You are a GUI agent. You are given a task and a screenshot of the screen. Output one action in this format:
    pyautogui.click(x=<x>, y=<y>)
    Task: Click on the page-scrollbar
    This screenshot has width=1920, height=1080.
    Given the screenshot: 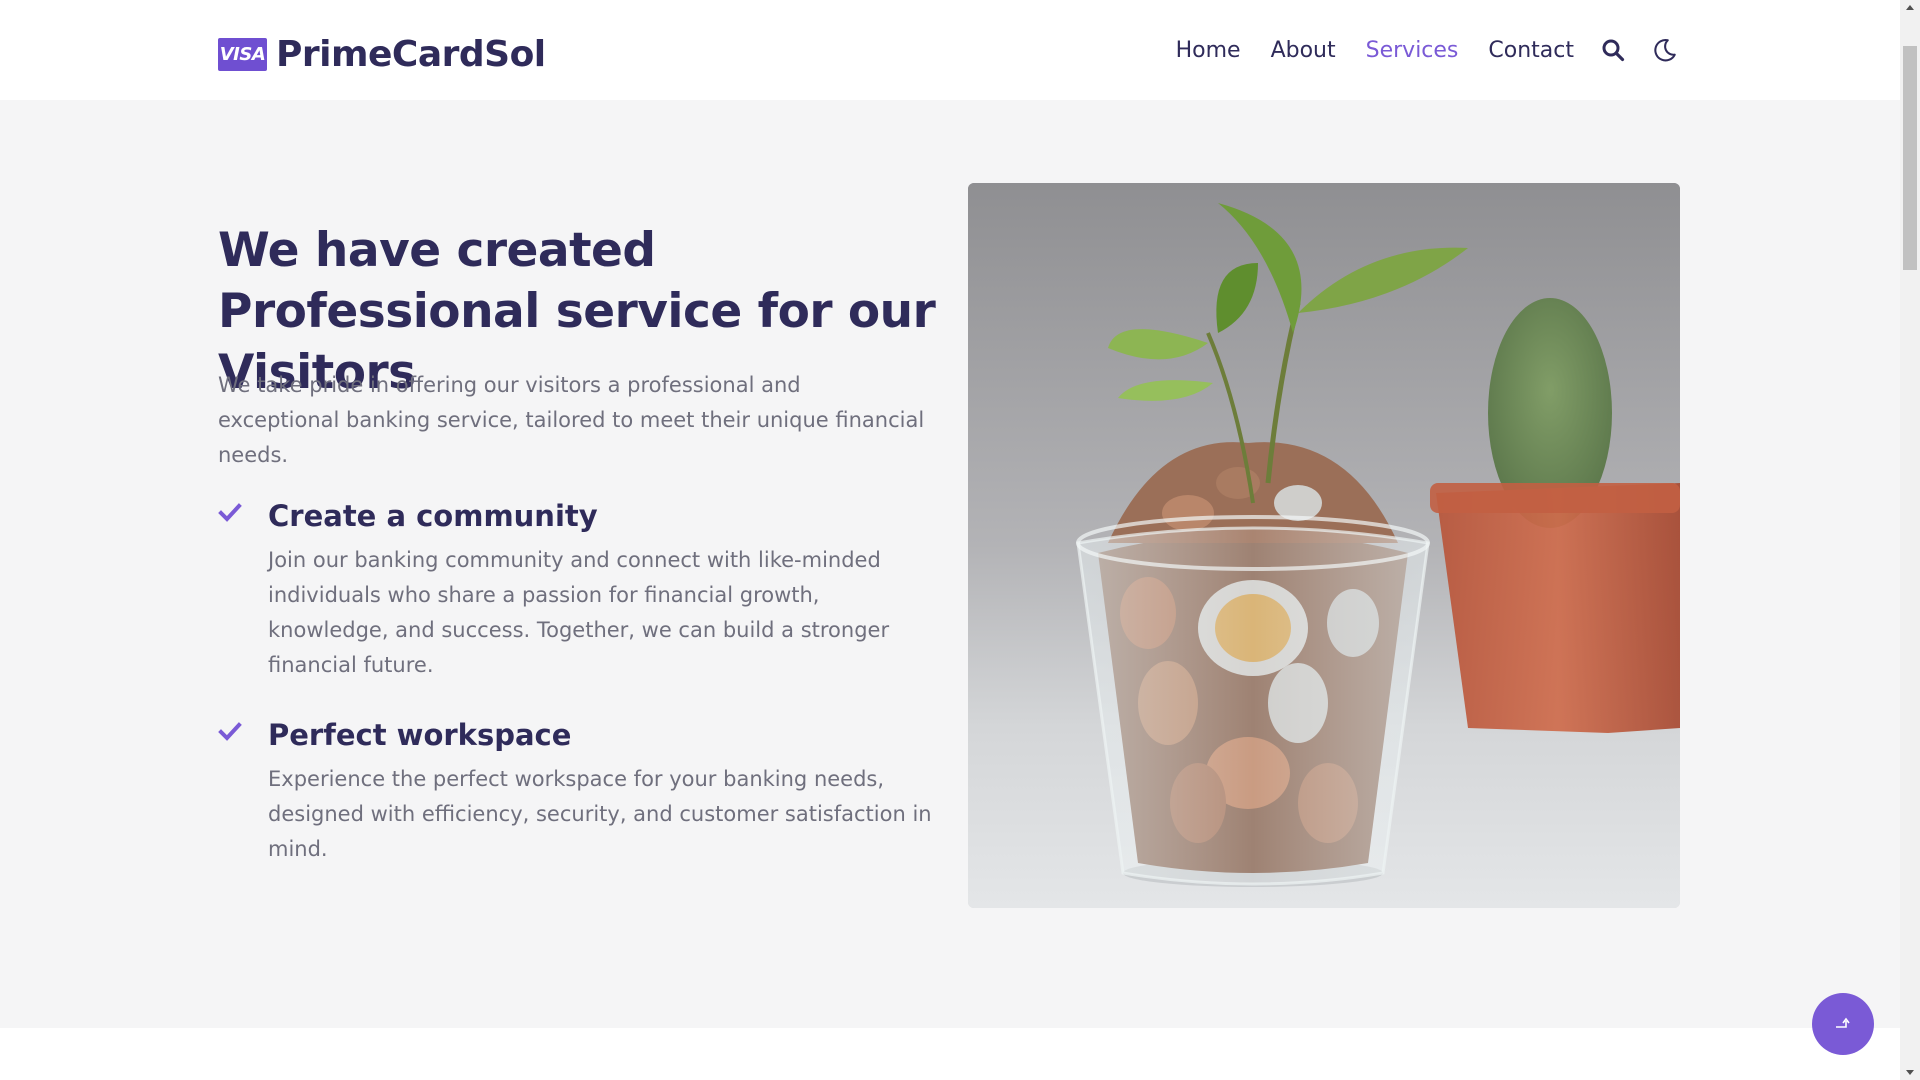 What is the action you would take?
    pyautogui.click(x=1910, y=540)
    